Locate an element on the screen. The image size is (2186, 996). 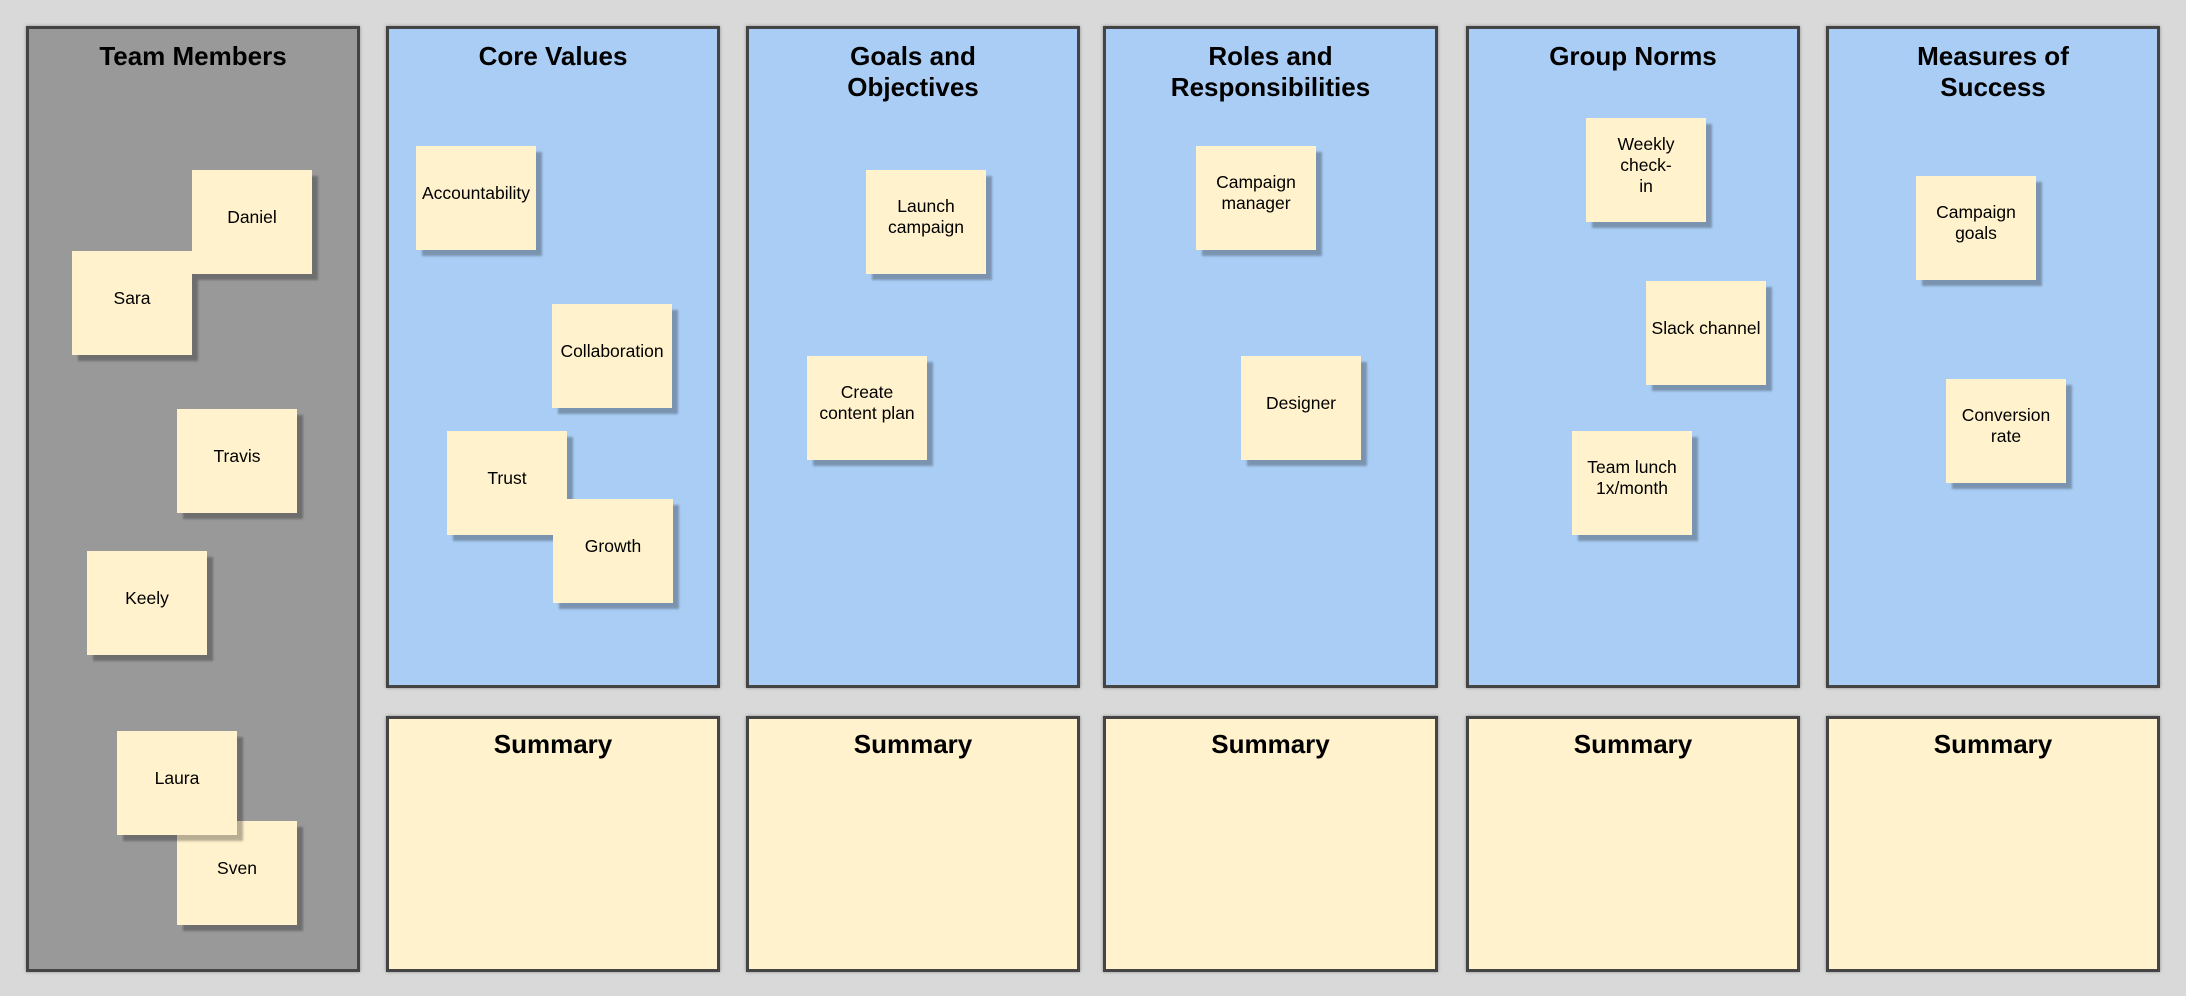
core-values-title: Core Values is located at coordinates (553, 56).